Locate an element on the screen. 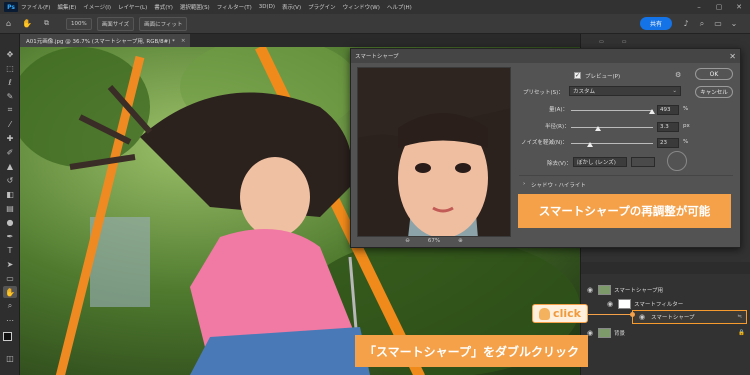 Image resolution: width=750 pixels, height=375 pixels. workspace-icon: ▭ is located at coordinates (718, 23).